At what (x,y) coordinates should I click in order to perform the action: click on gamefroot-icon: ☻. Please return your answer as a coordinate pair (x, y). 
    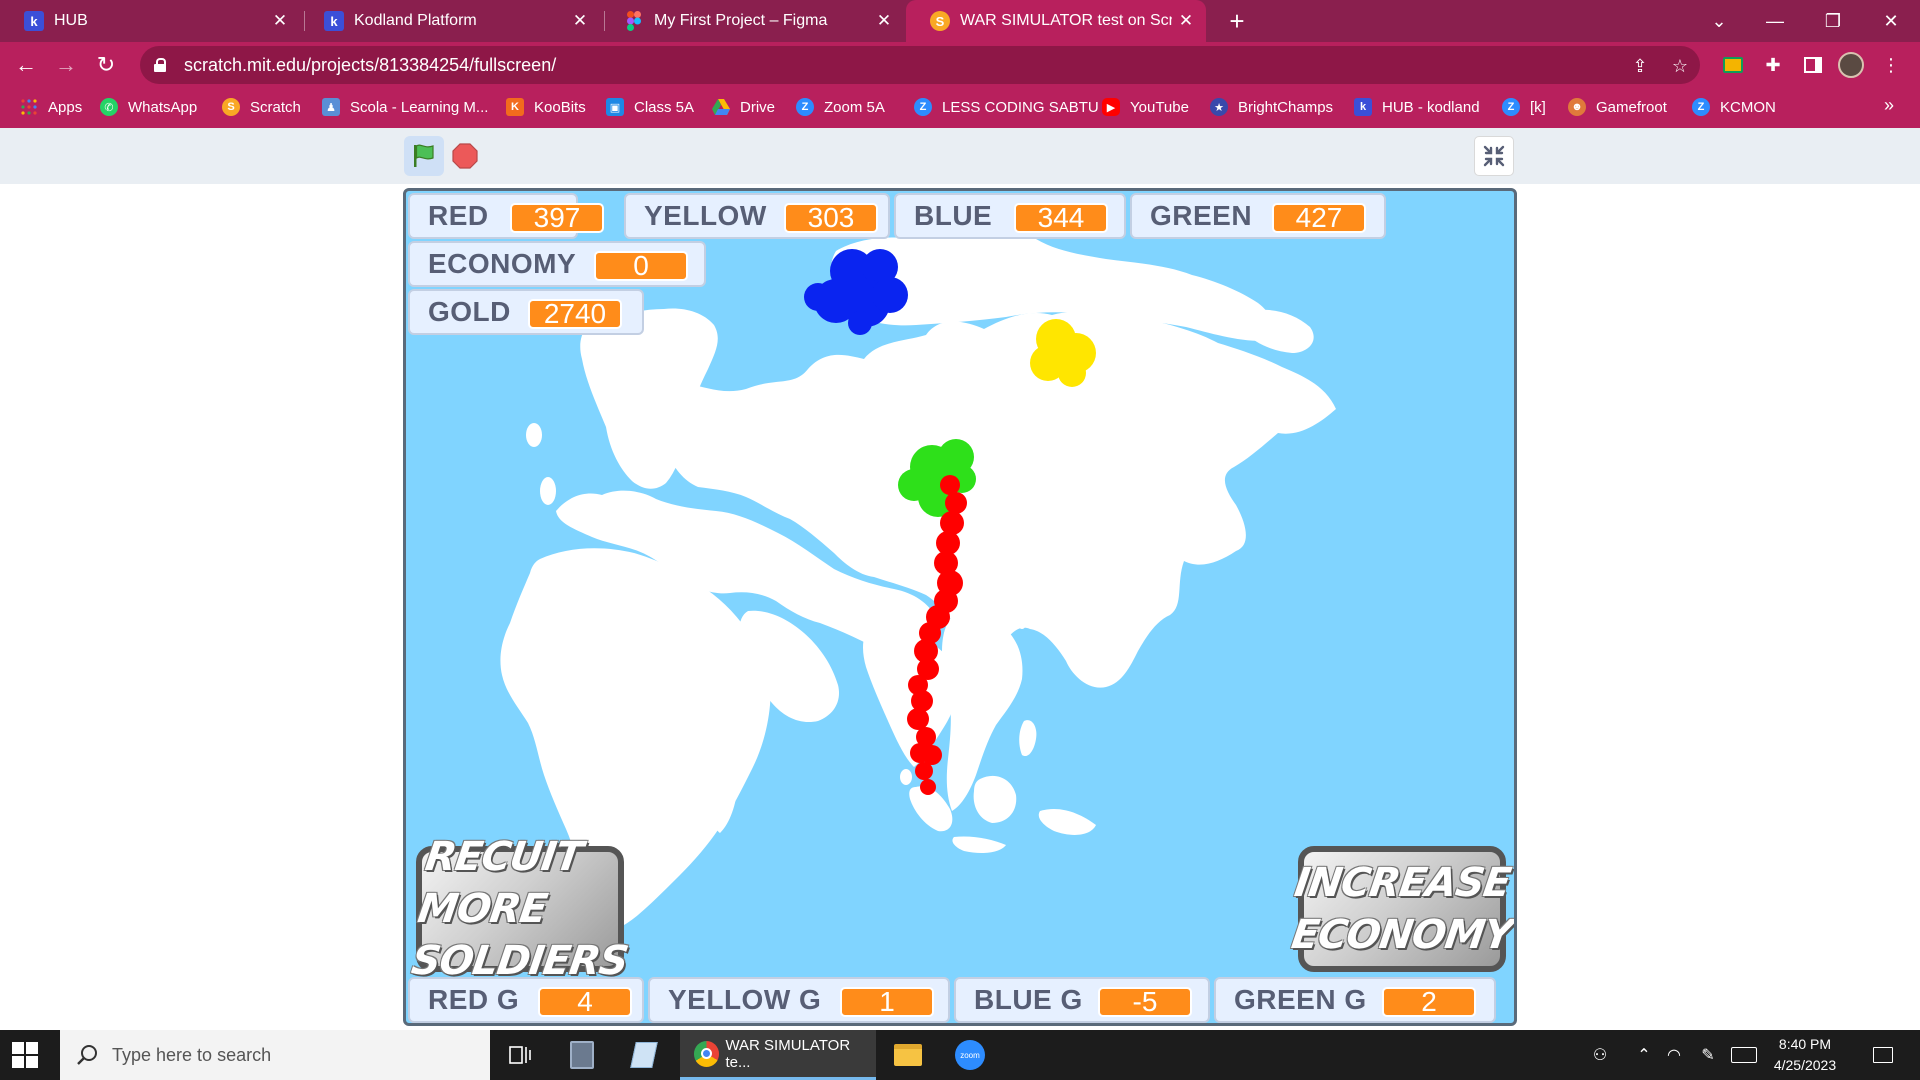
    Looking at the image, I should click on (1577, 107).